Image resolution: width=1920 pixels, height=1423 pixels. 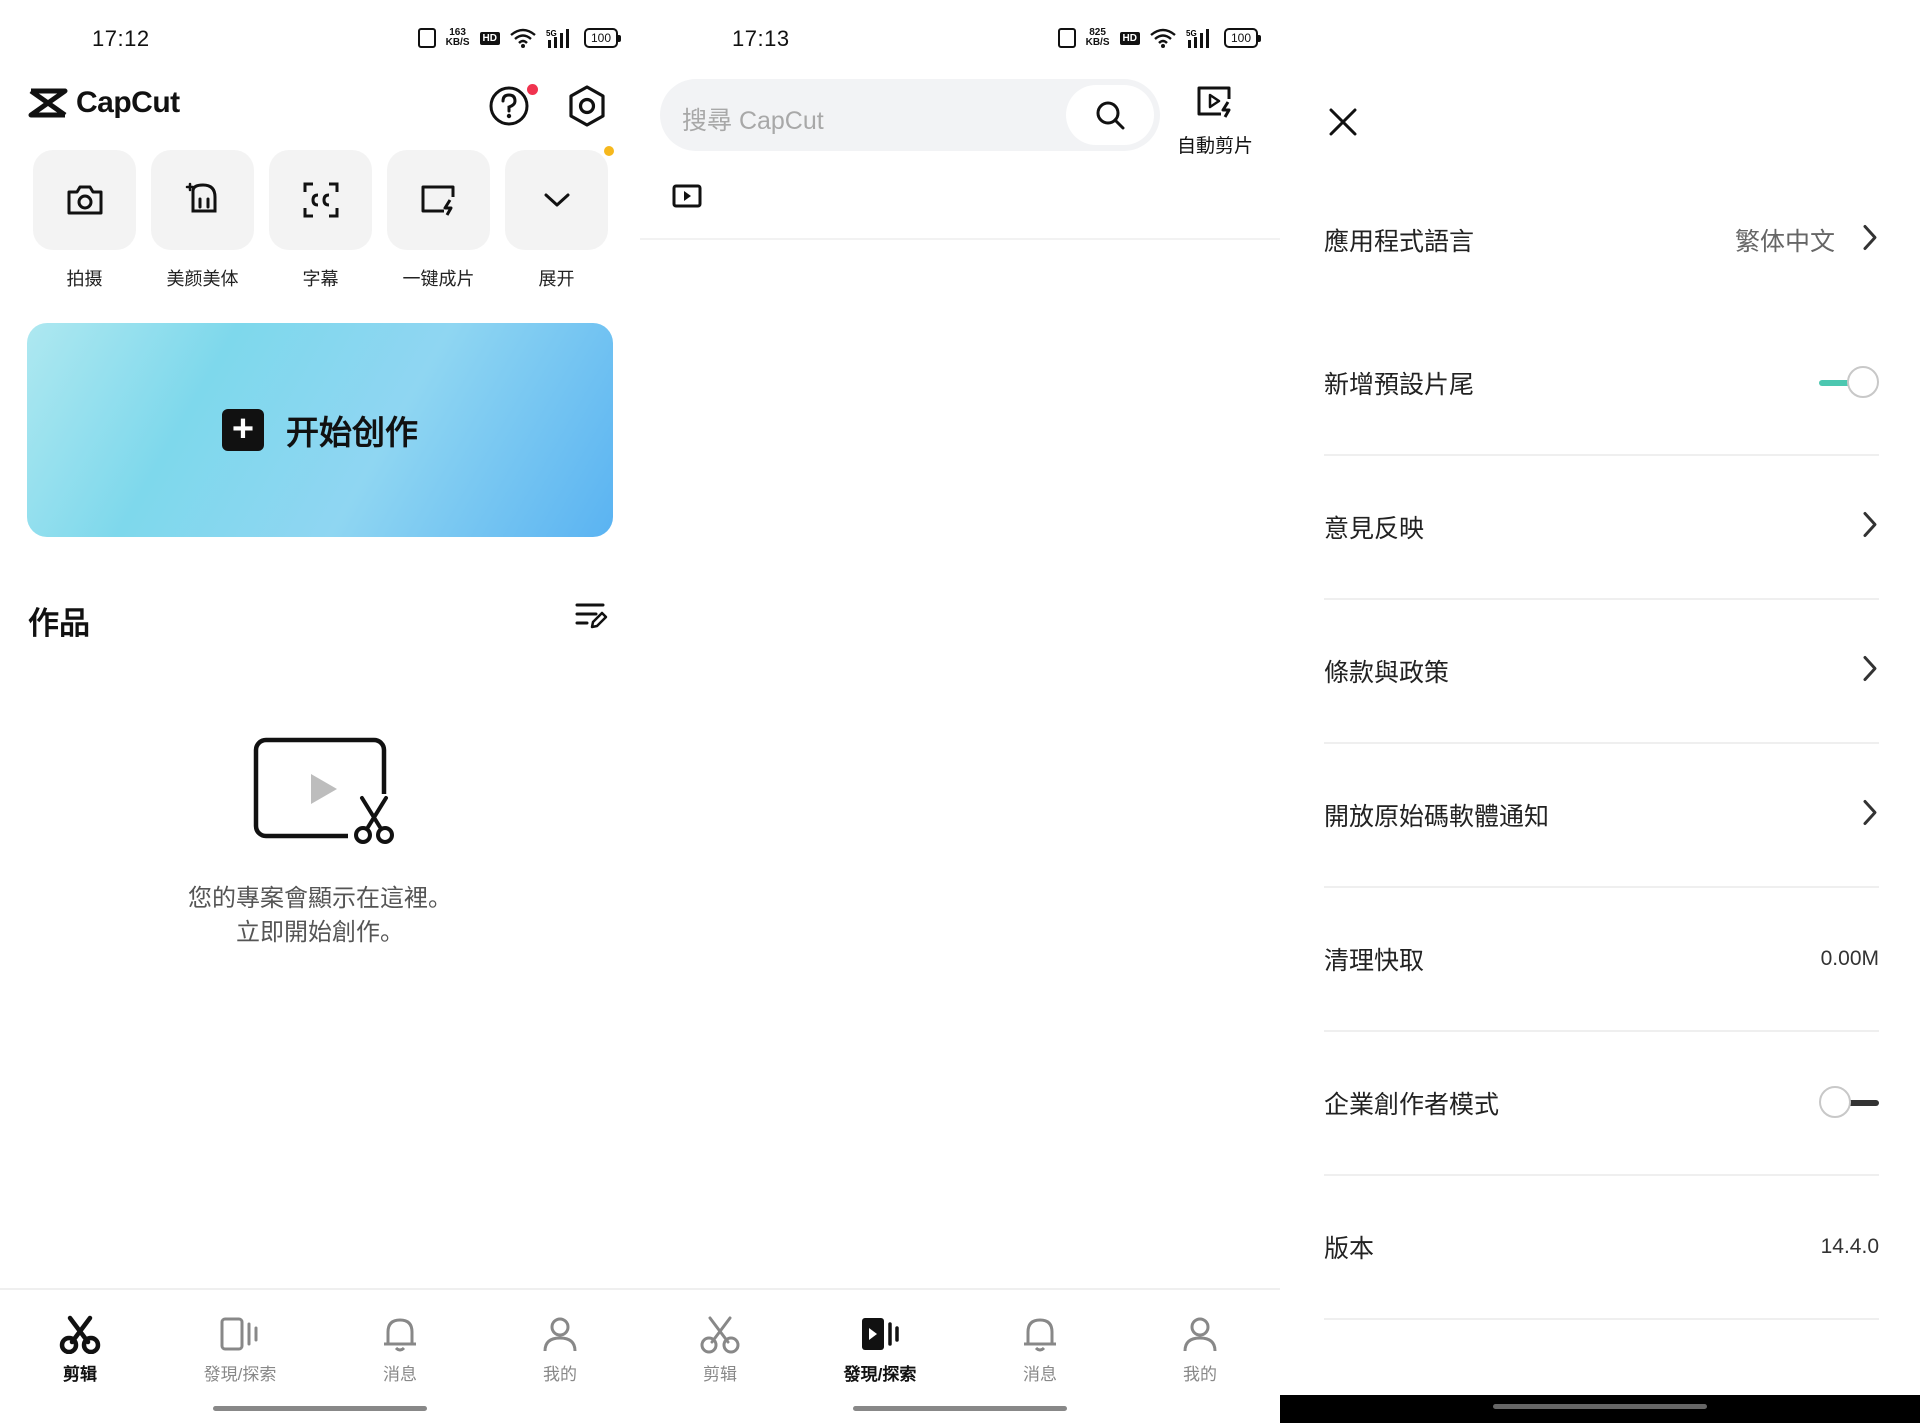 I want to click on setting-open-source: 開放原始碼軟體通知, so click(x=1601, y=816).